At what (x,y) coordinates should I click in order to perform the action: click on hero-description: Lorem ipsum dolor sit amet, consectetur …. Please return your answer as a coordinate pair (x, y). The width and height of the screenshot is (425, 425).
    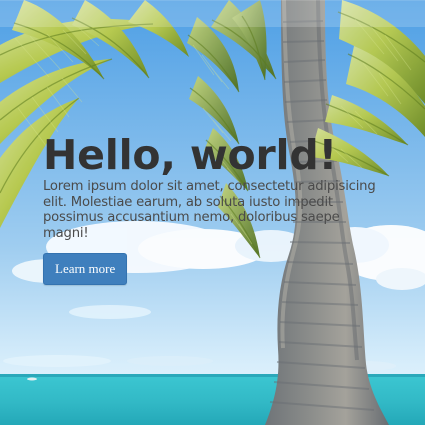
    Looking at the image, I should click on (209, 210).